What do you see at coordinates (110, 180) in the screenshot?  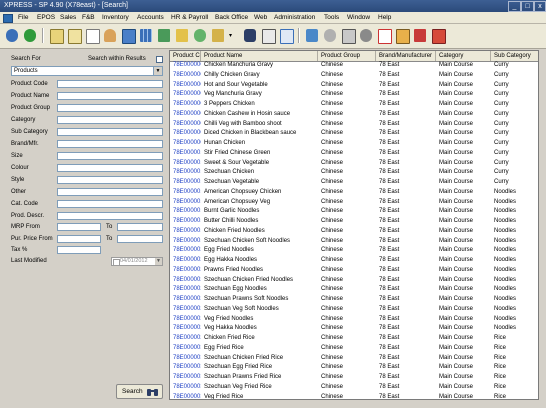 I see `style-input` at bounding box center [110, 180].